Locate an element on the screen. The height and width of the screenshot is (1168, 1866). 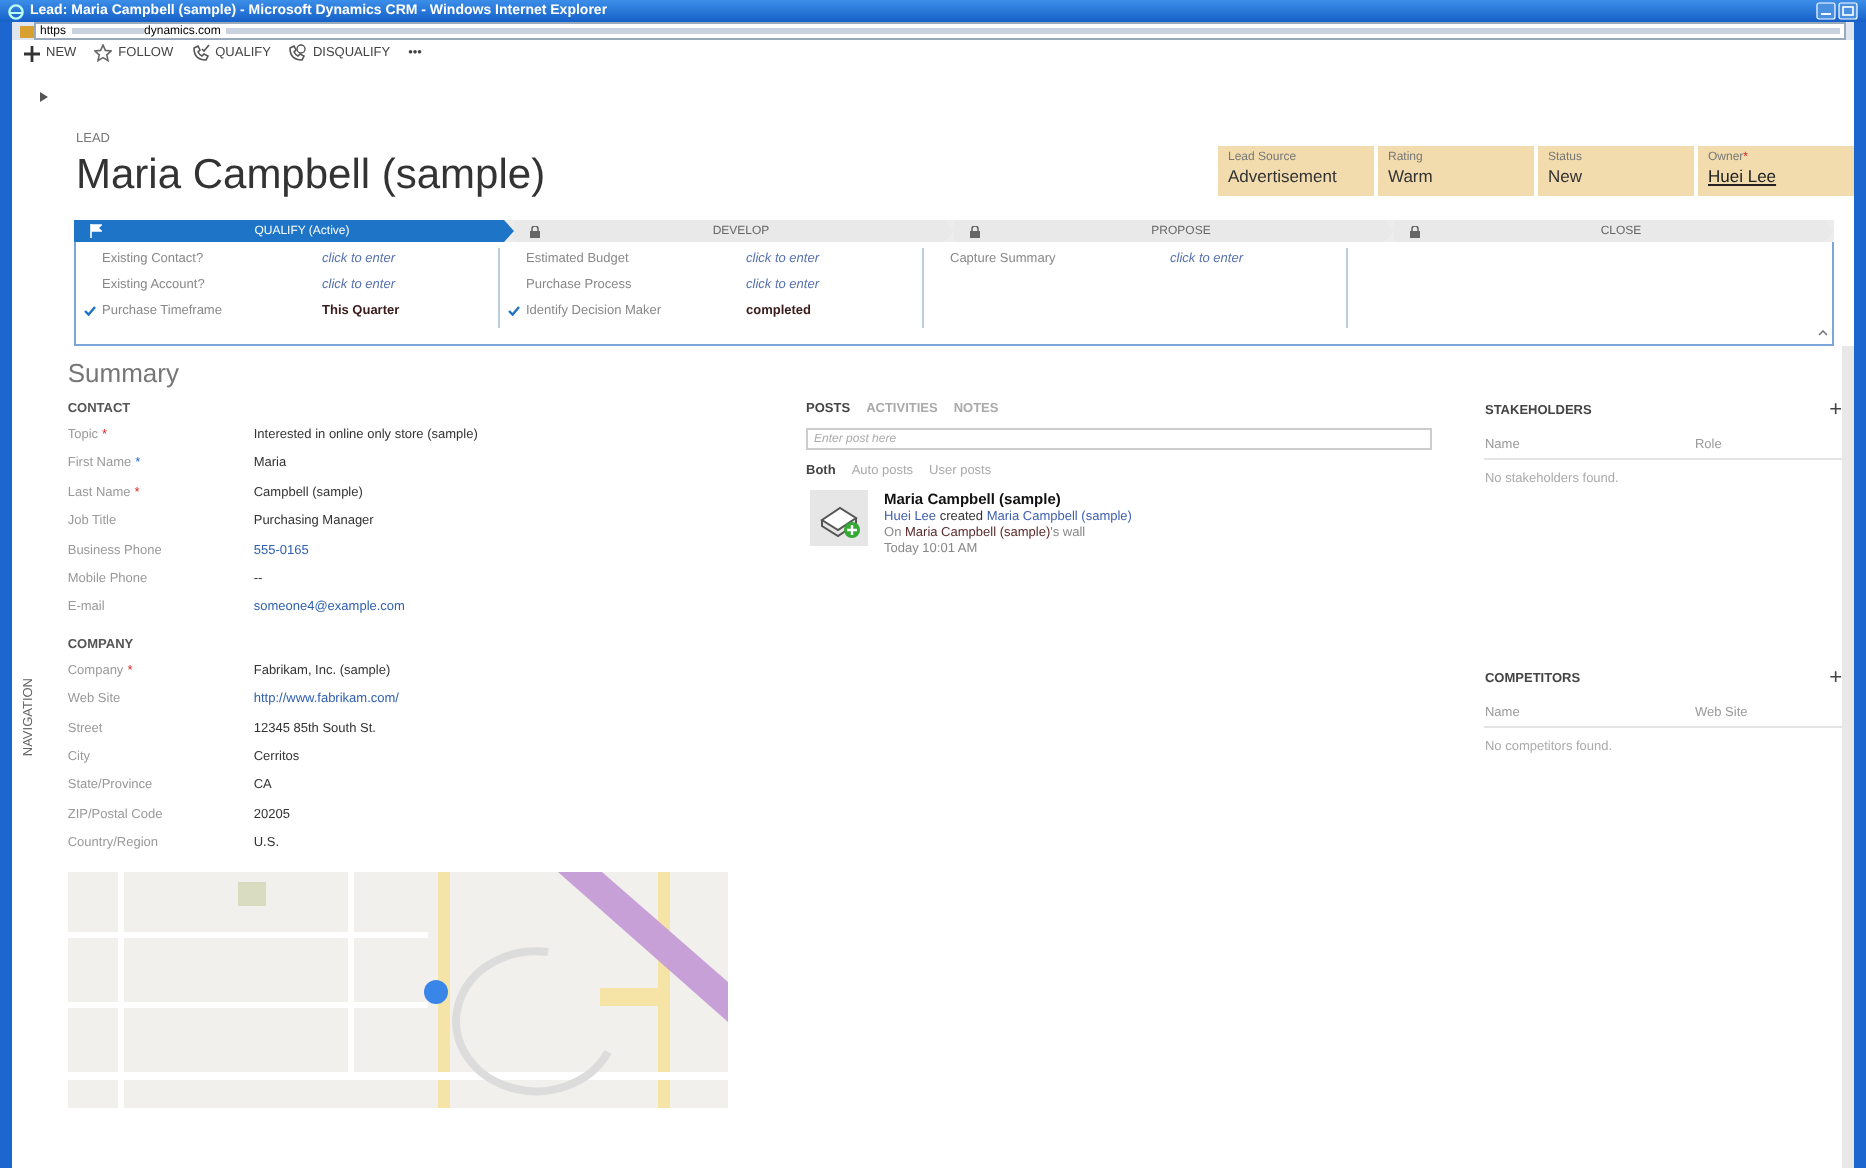
tile-value: New is located at coordinates (1566, 176).